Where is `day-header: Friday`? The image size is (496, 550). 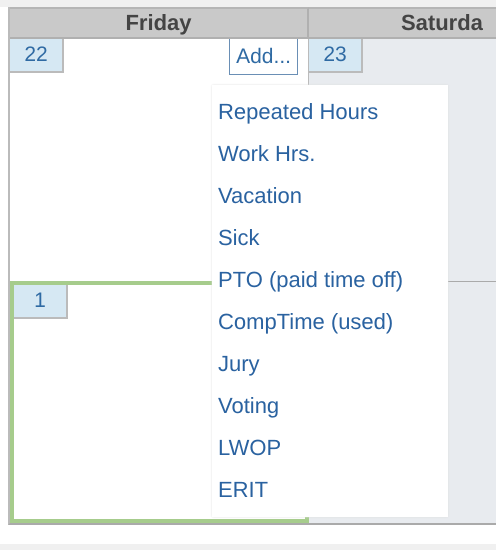
day-header: Friday is located at coordinates (159, 23).